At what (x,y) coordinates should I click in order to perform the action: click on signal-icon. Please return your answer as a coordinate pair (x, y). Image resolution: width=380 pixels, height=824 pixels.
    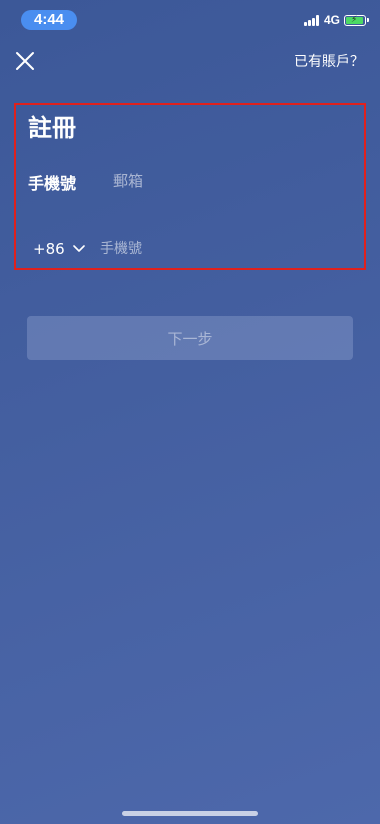
    Looking at the image, I should click on (311, 20).